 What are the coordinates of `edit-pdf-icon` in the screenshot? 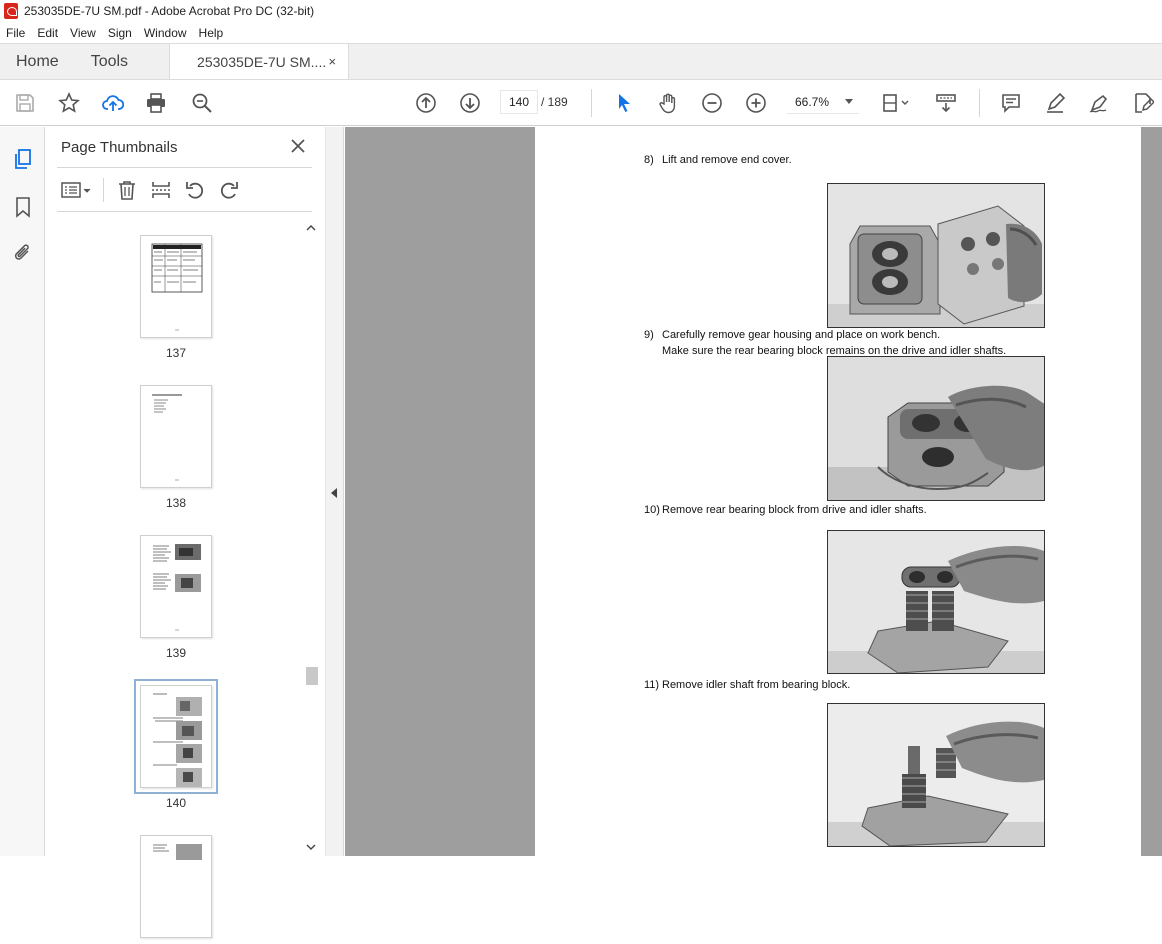 It's located at (1143, 103).